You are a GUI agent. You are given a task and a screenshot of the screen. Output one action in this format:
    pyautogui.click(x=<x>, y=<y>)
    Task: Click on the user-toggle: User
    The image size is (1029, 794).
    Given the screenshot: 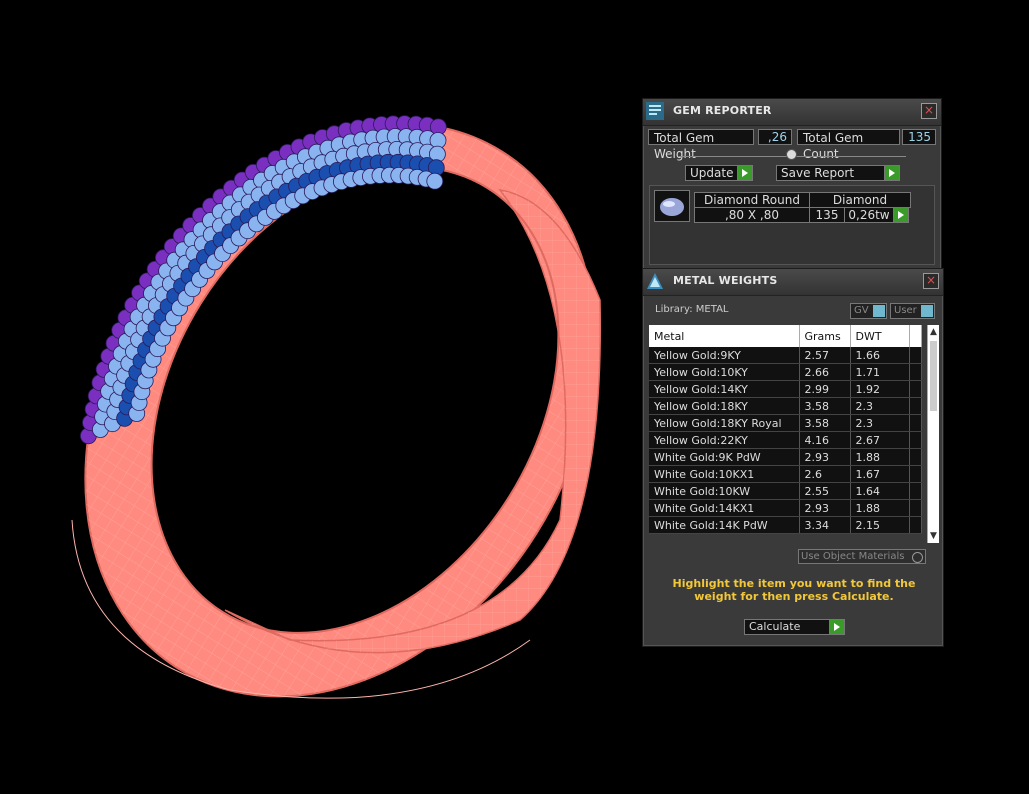 What is the action you would take?
    pyautogui.click(x=912, y=311)
    